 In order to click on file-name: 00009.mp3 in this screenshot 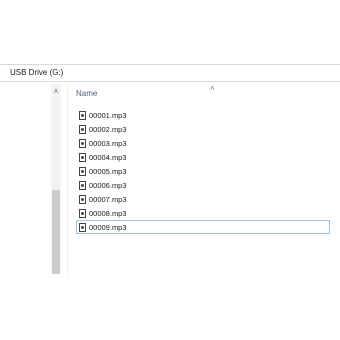, I will do `click(108, 227)`.